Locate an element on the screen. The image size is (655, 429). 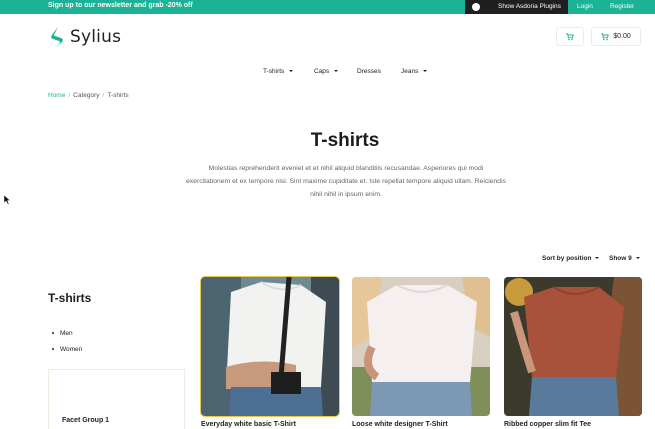
nav-label: T-shirts is located at coordinates (274, 71).